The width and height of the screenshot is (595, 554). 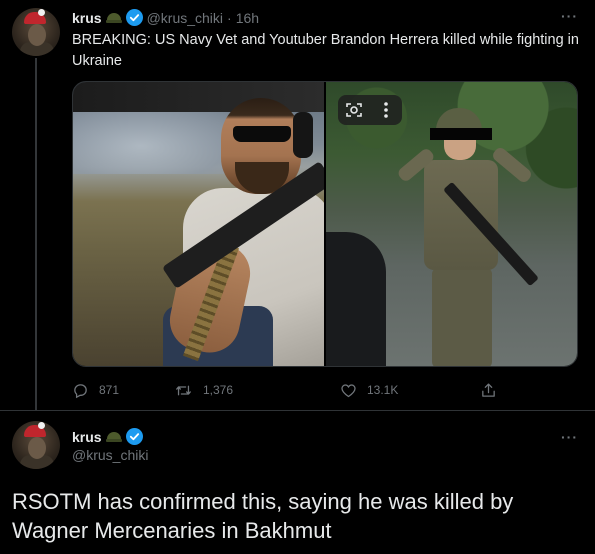 I want to click on like-count: 13.1K, so click(x=383, y=390).